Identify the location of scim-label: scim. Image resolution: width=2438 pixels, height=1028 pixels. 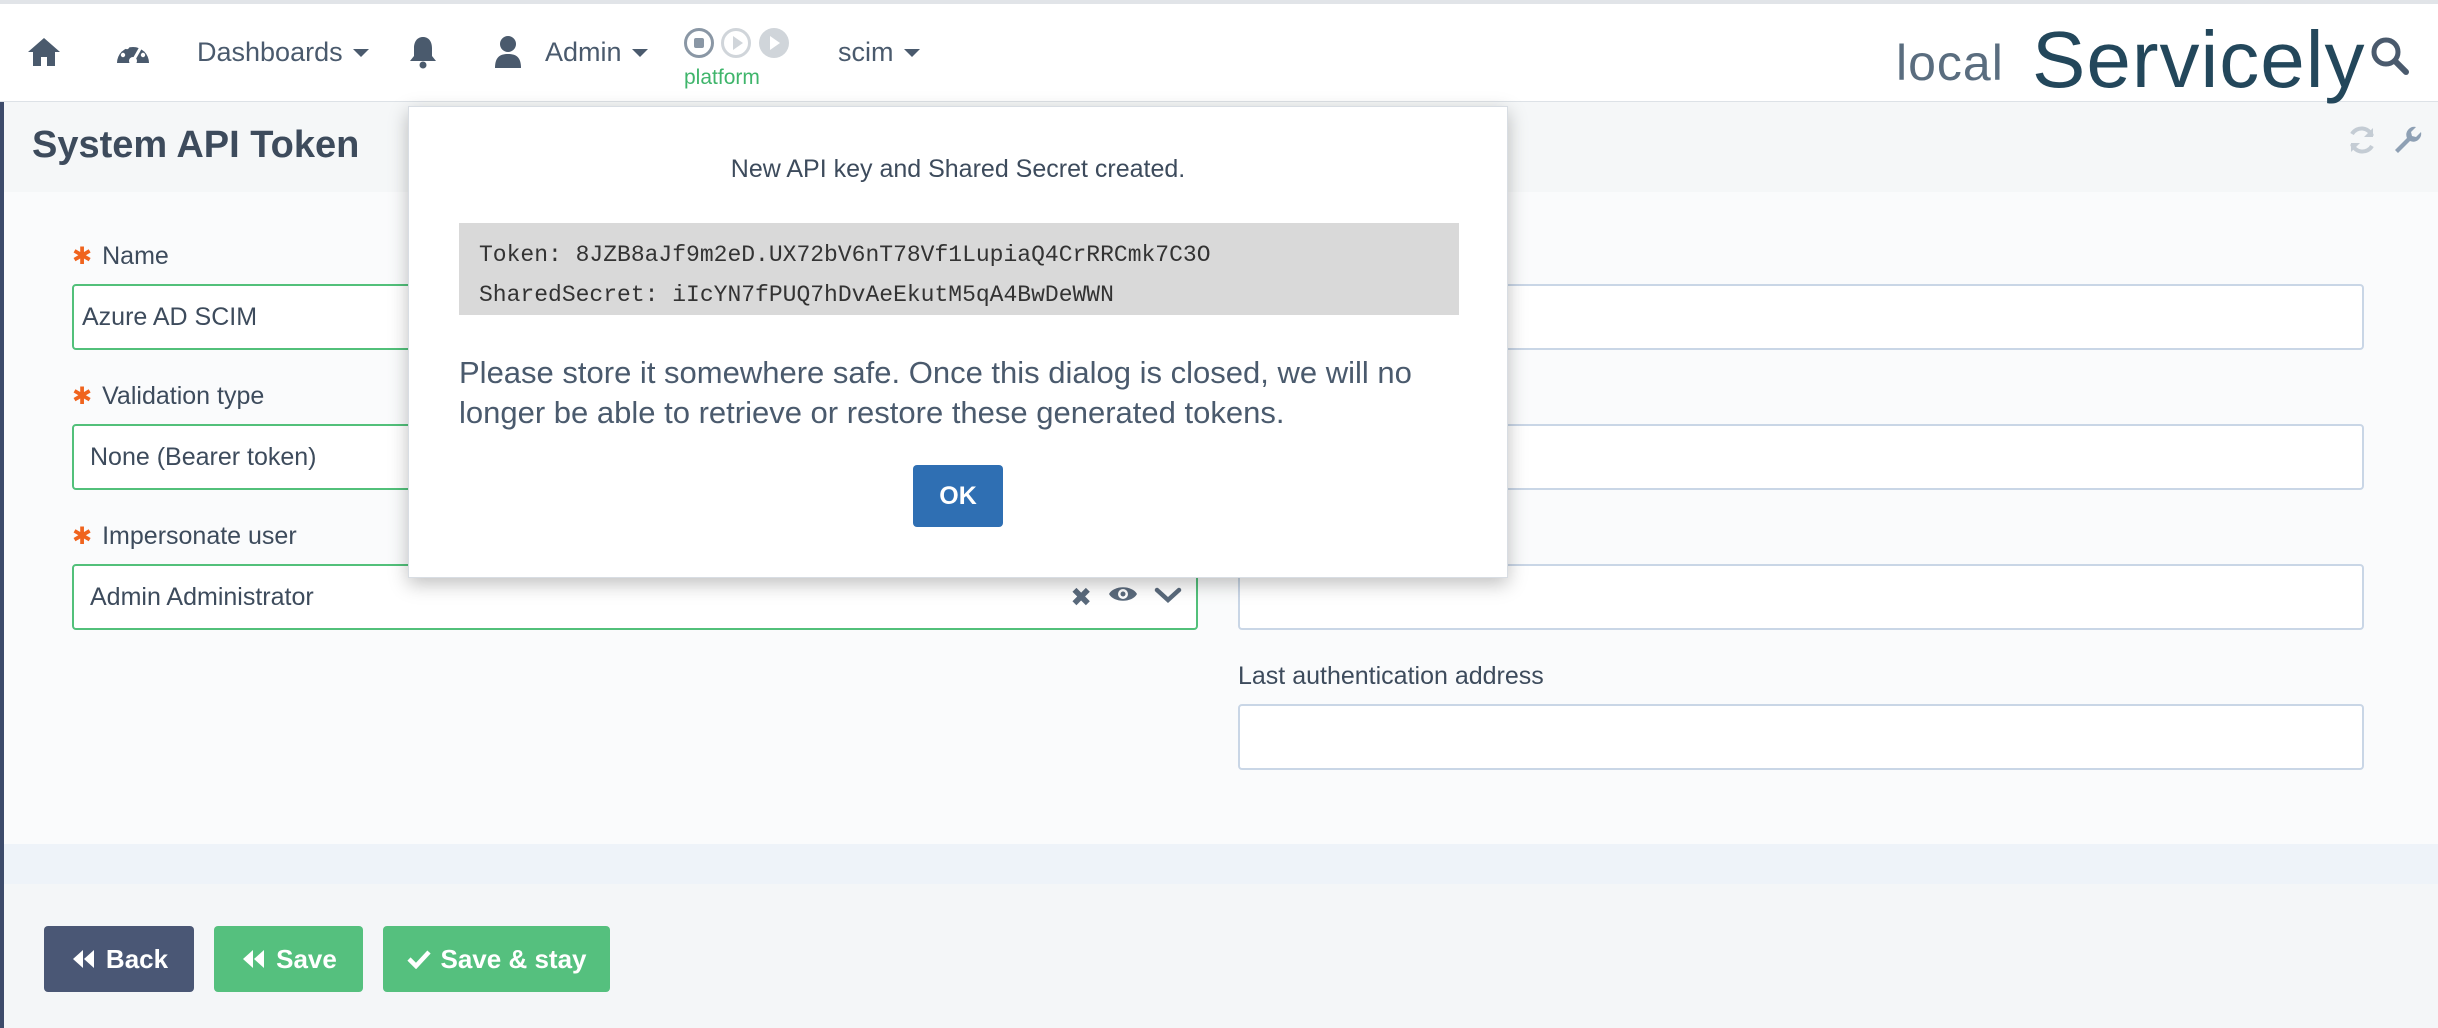
(866, 51).